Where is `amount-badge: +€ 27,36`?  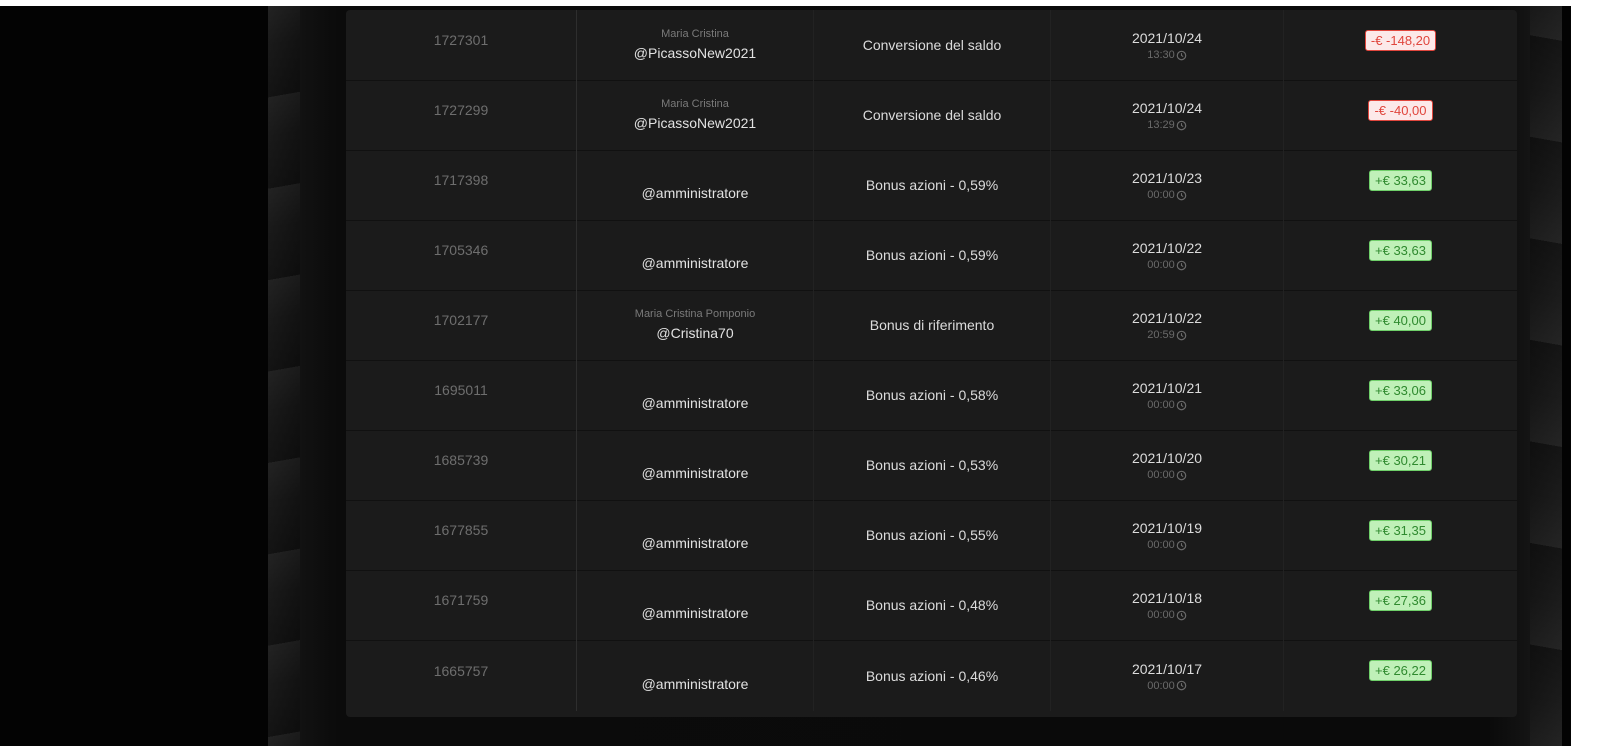 amount-badge: +€ 27,36 is located at coordinates (1400, 600).